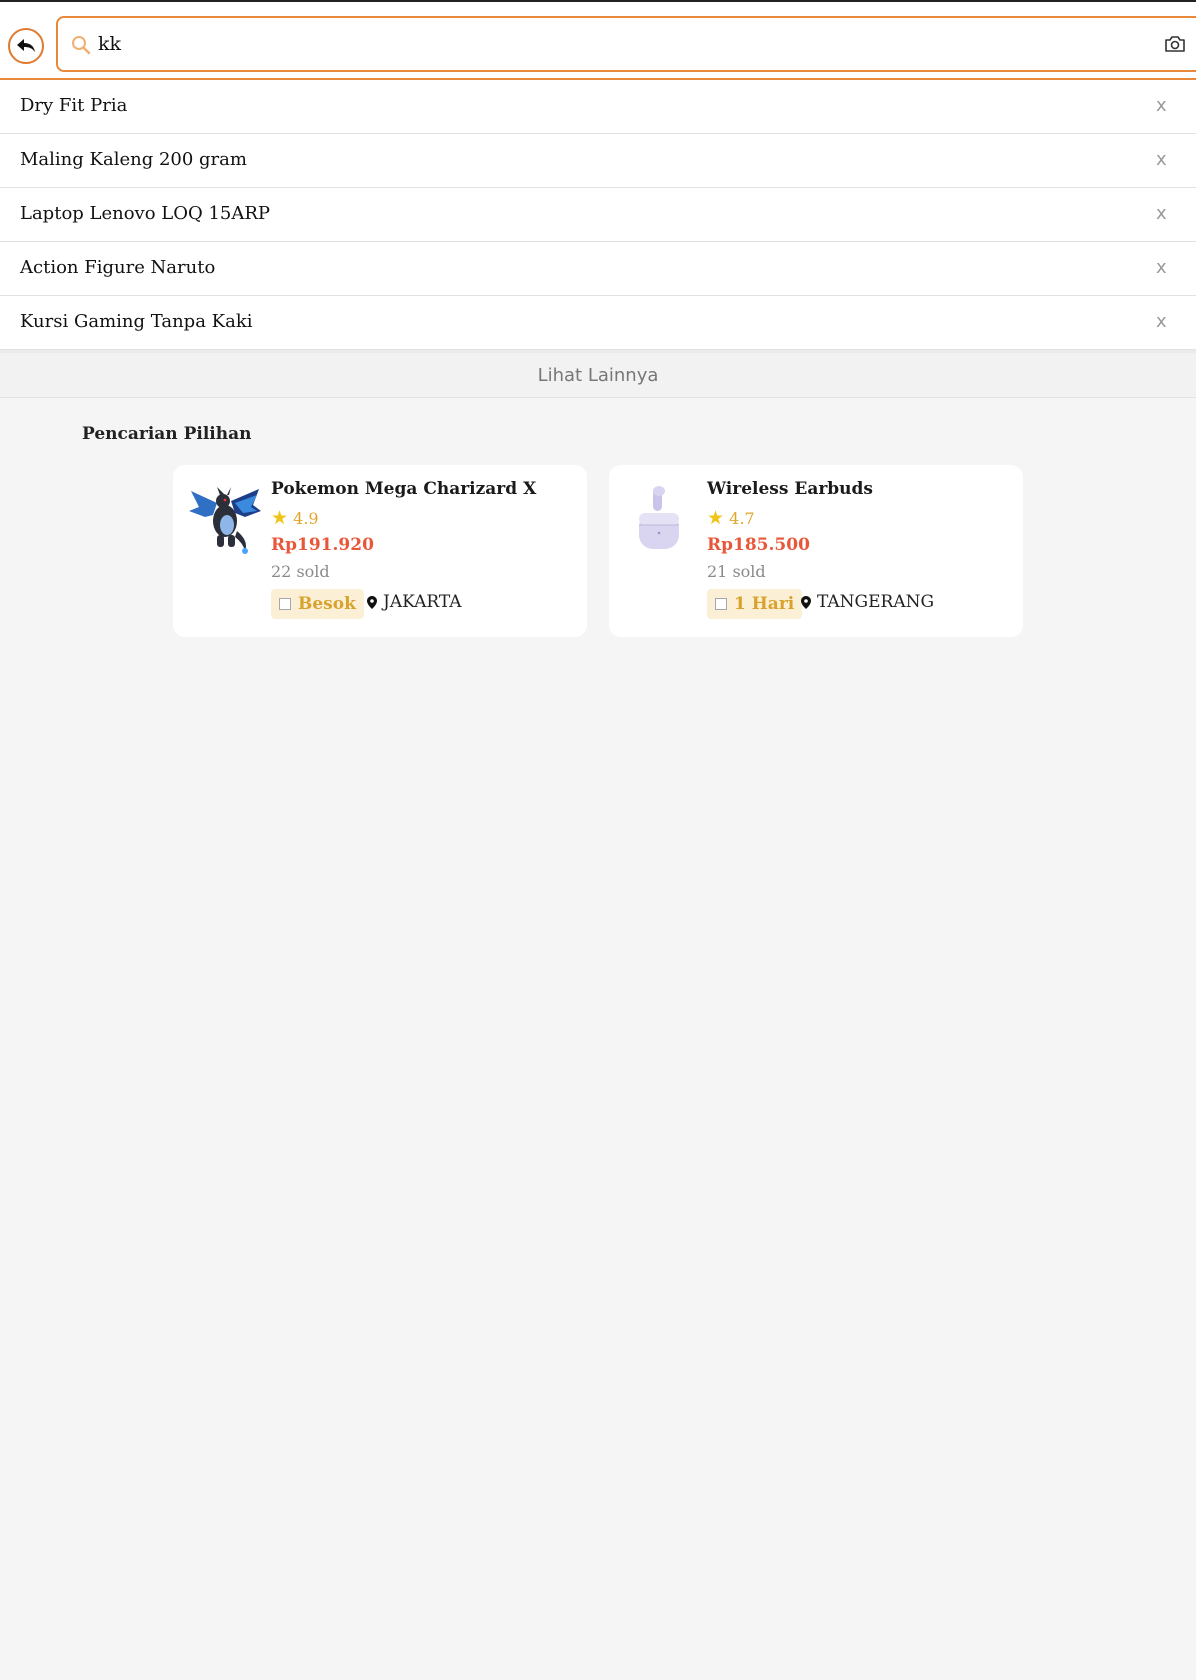 The image size is (1196, 1680). What do you see at coordinates (133, 159) in the screenshot?
I see `history-item-label: Maling Kaleng 200 gram` at bounding box center [133, 159].